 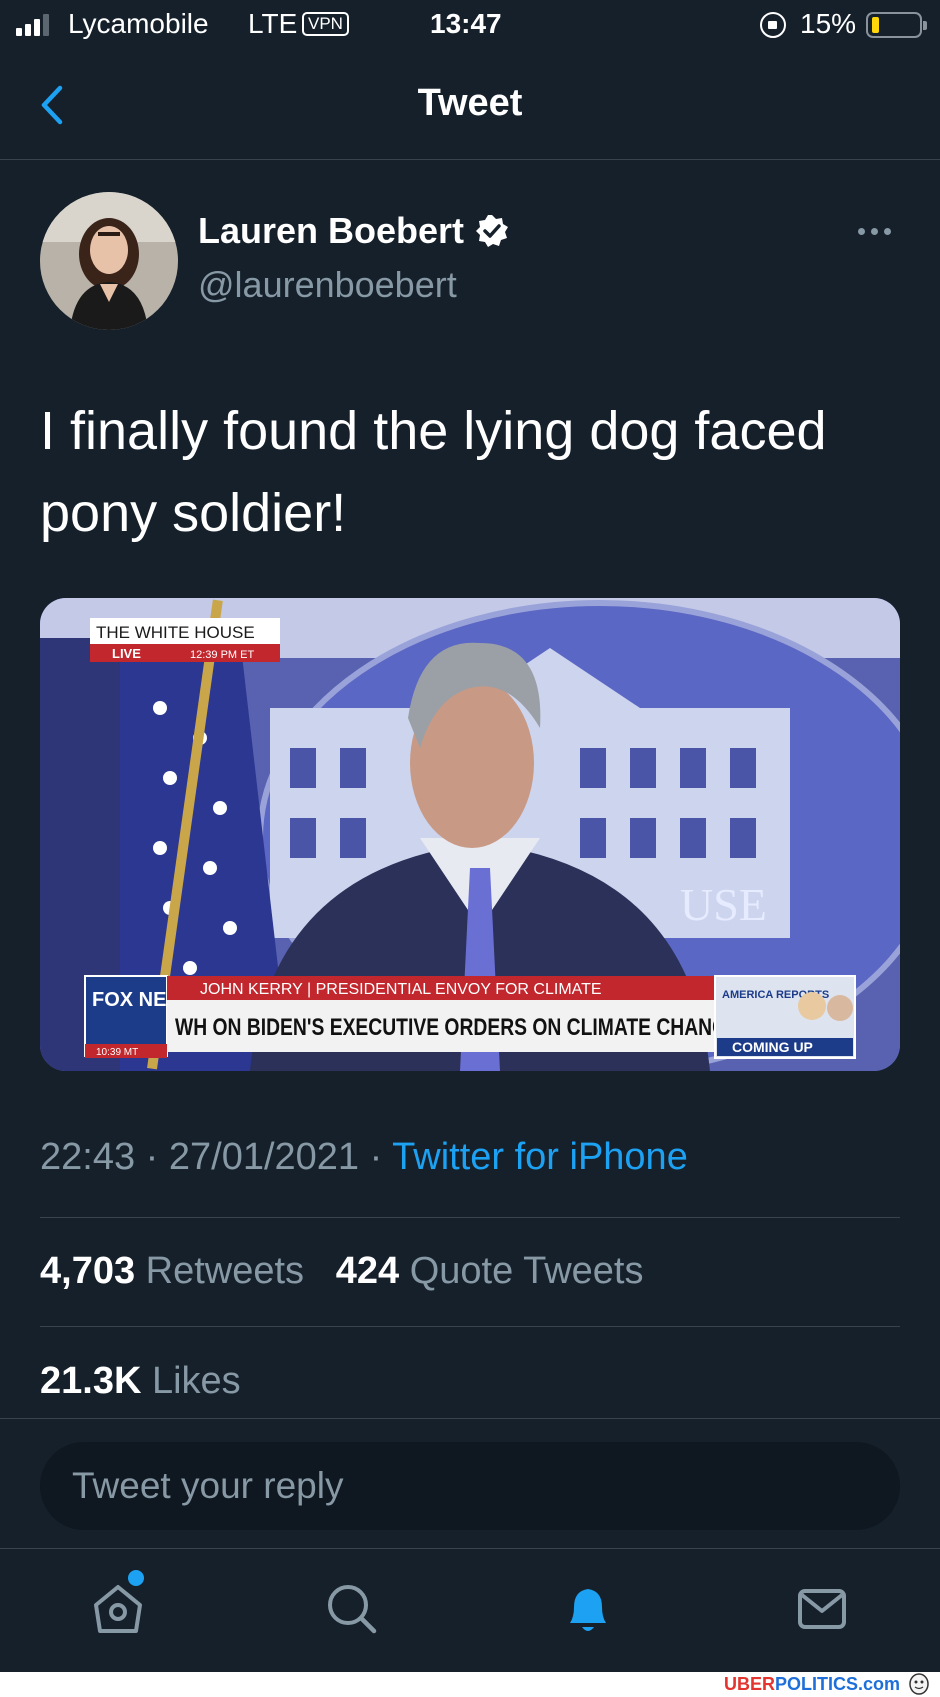 I want to click on watermark-part2: POLITICS, so click(x=816, y=1684).